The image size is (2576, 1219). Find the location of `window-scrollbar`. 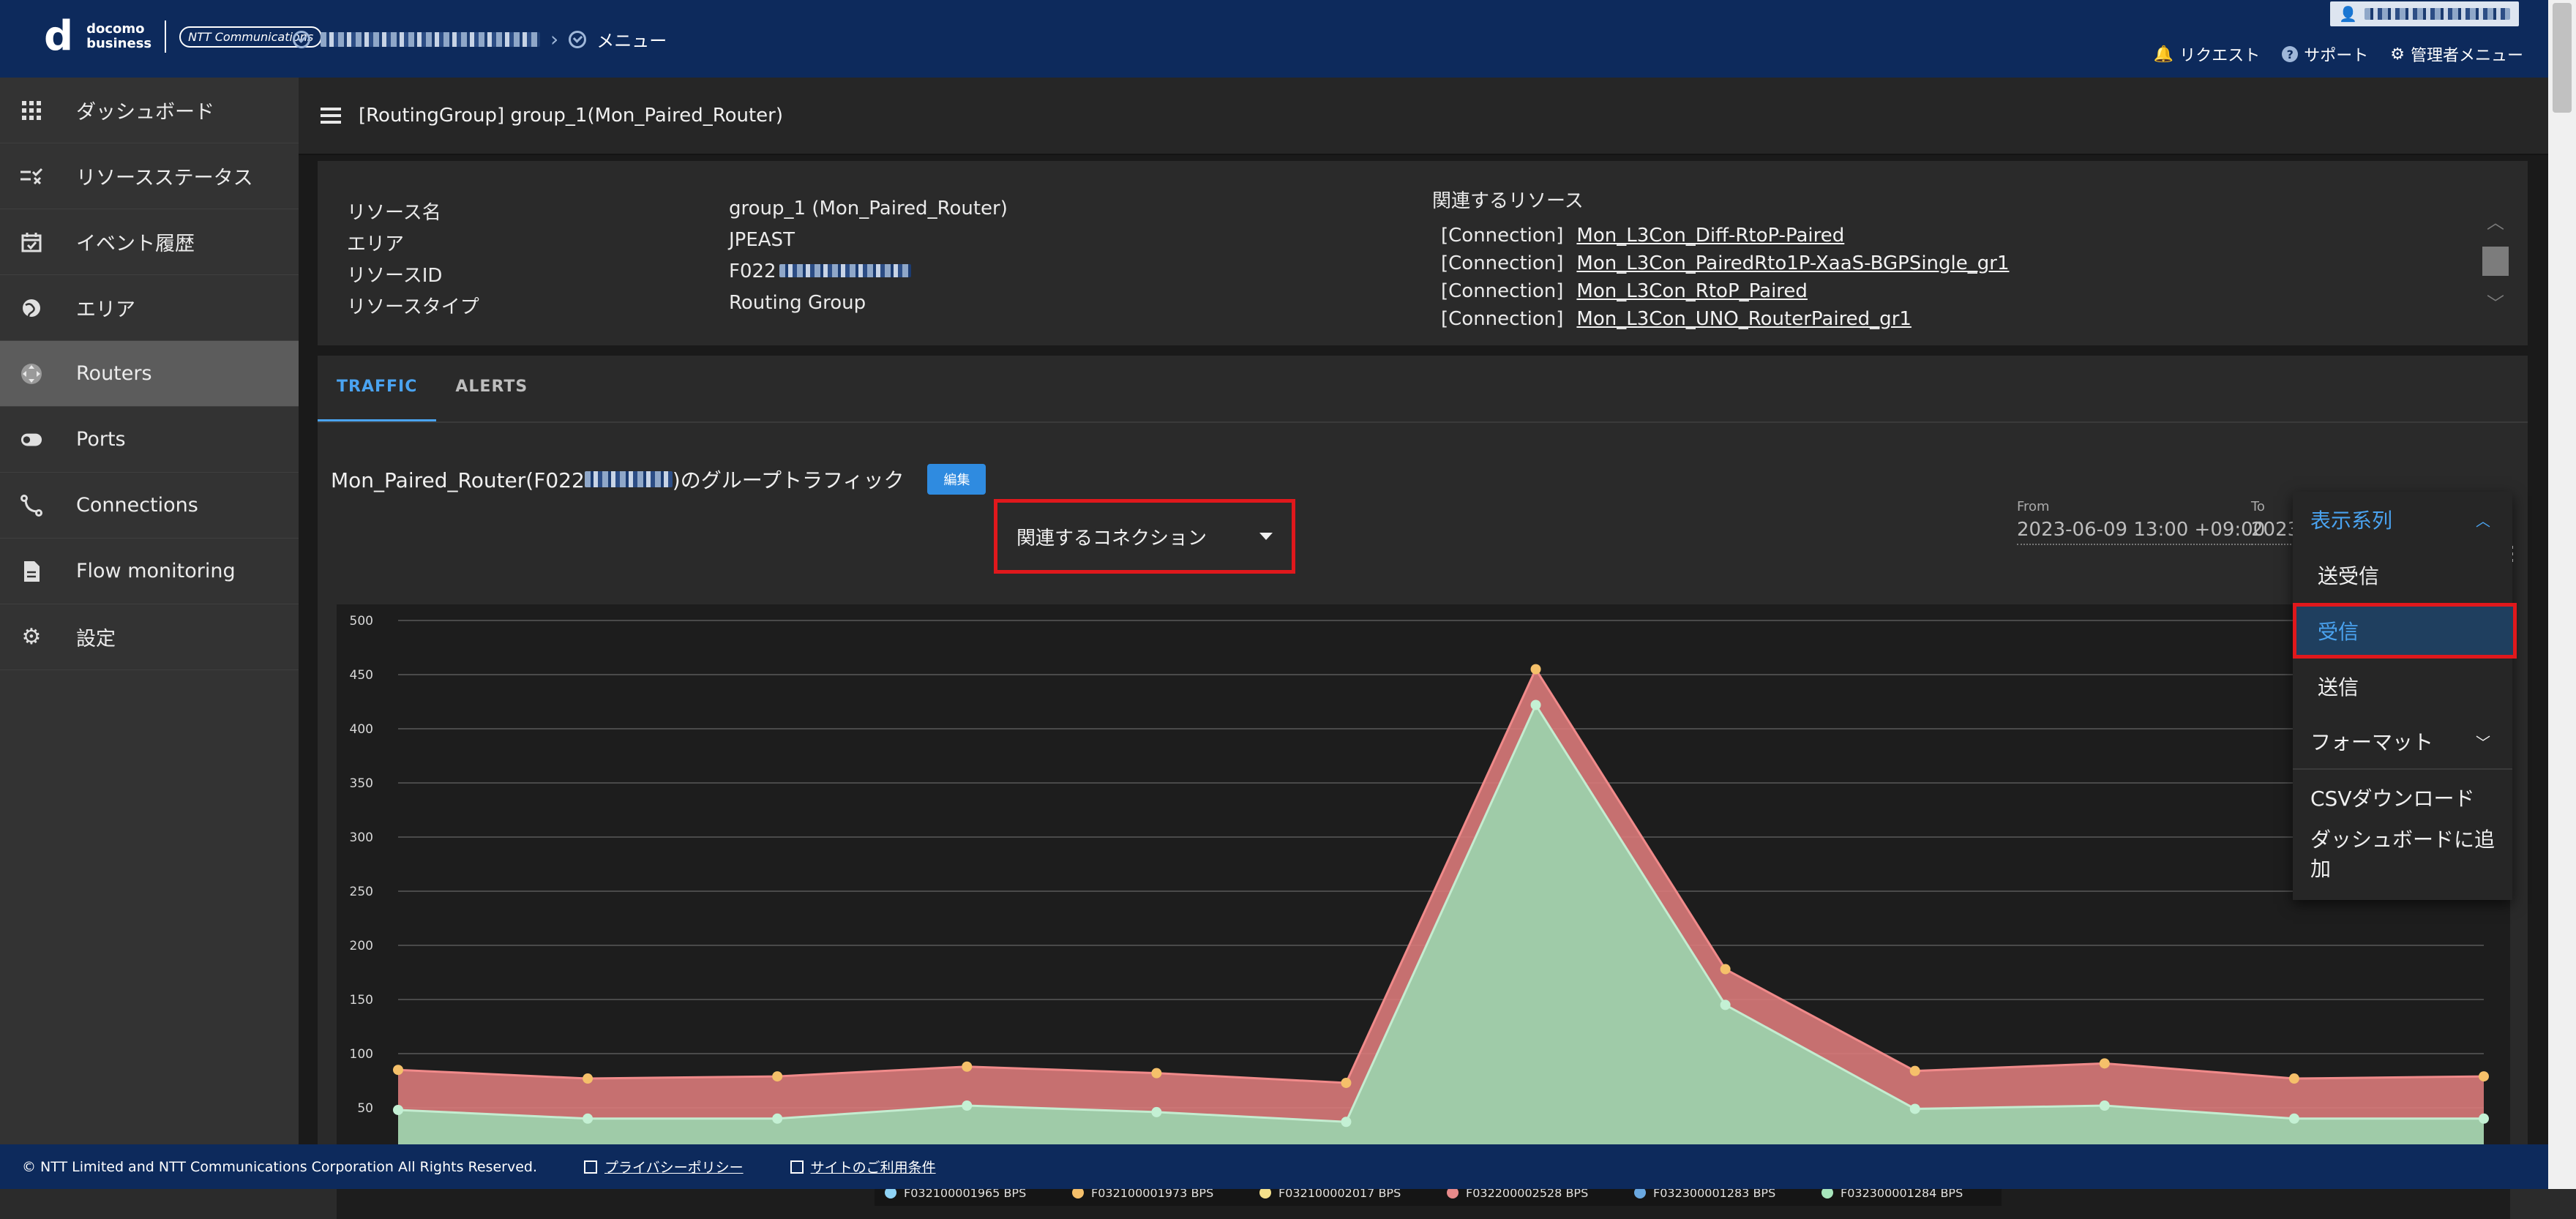

window-scrollbar is located at coordinates (2562, 594).